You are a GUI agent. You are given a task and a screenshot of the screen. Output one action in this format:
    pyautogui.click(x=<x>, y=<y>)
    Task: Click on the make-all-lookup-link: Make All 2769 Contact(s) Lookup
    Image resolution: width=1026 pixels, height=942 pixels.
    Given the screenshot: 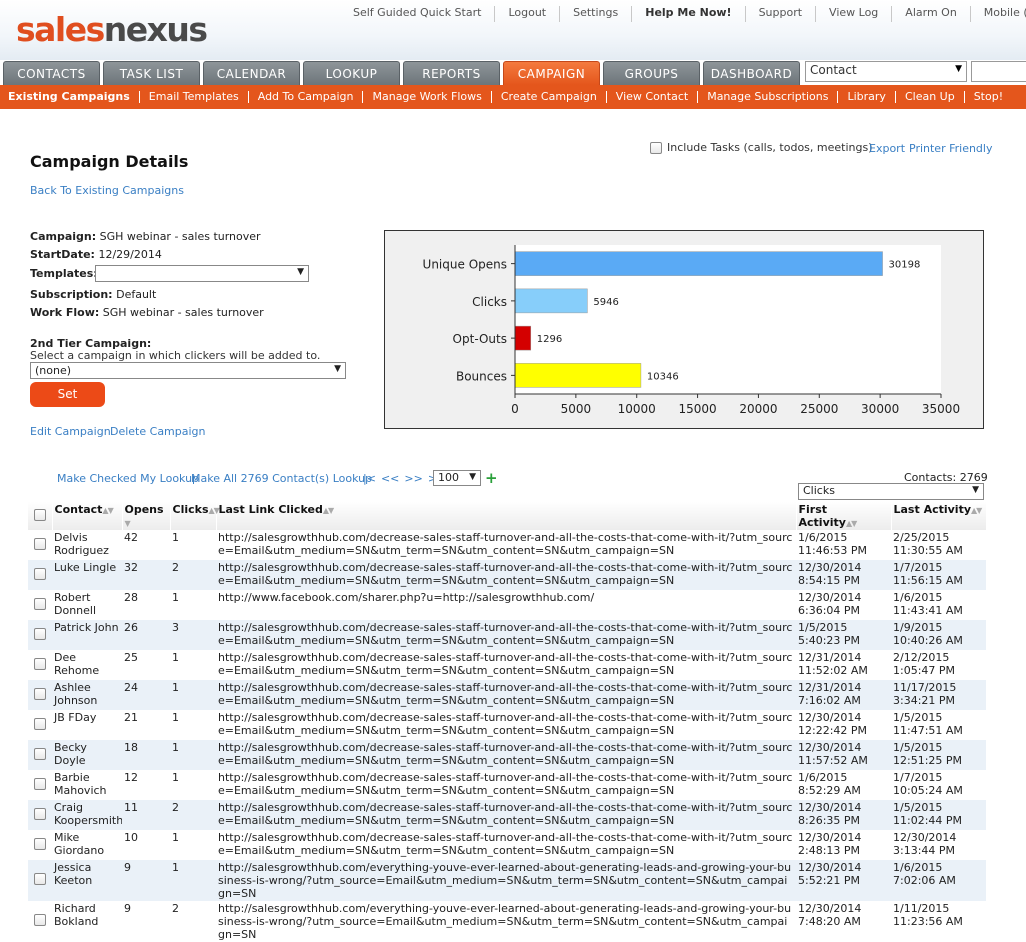 What is the action you would take?
    pyautogui.click(x=281, y=478)
    